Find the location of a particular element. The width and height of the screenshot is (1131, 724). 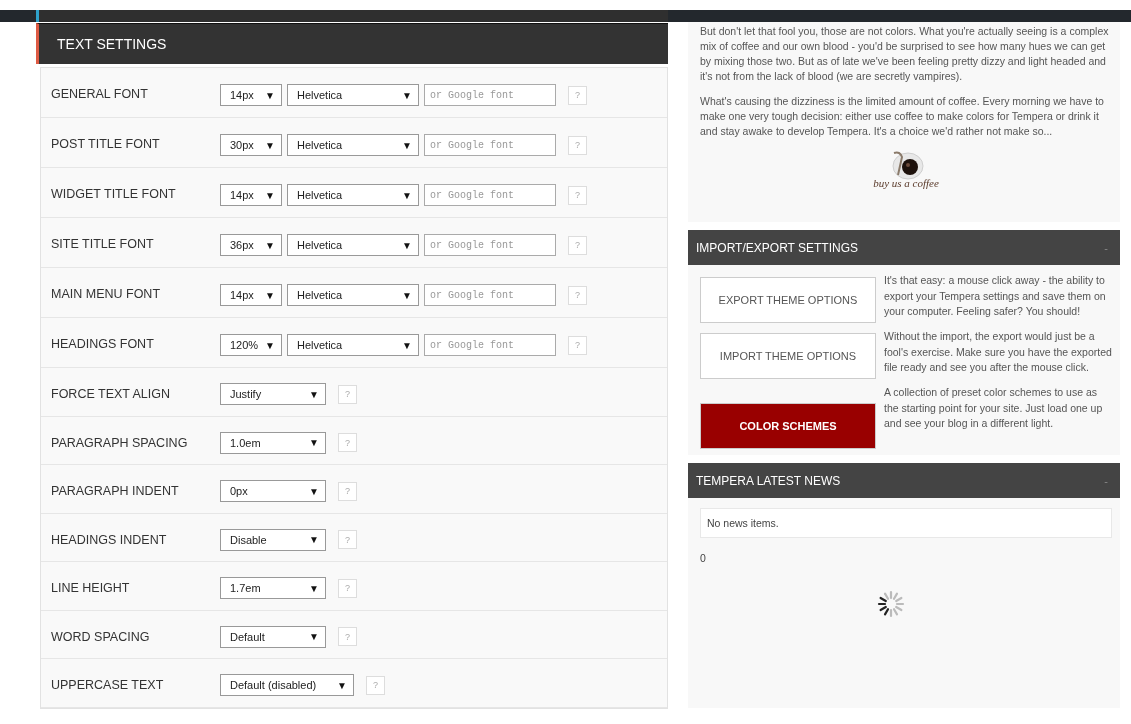

setting-label: WIDGET TITLE FONT is located at coordinates (114, 194).